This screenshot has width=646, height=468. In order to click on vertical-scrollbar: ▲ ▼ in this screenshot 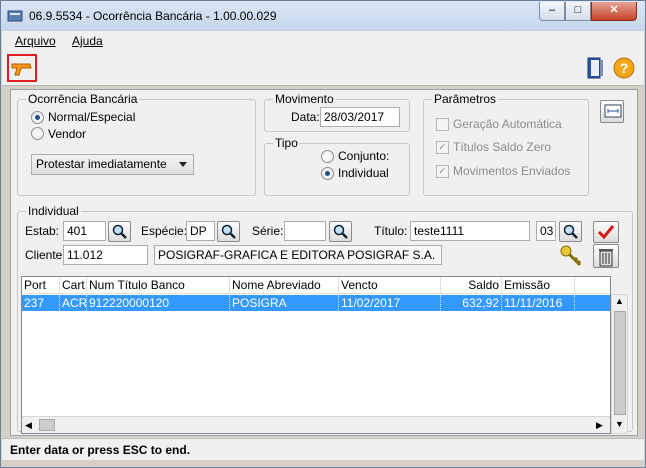, I will do `click(619, 364)`.